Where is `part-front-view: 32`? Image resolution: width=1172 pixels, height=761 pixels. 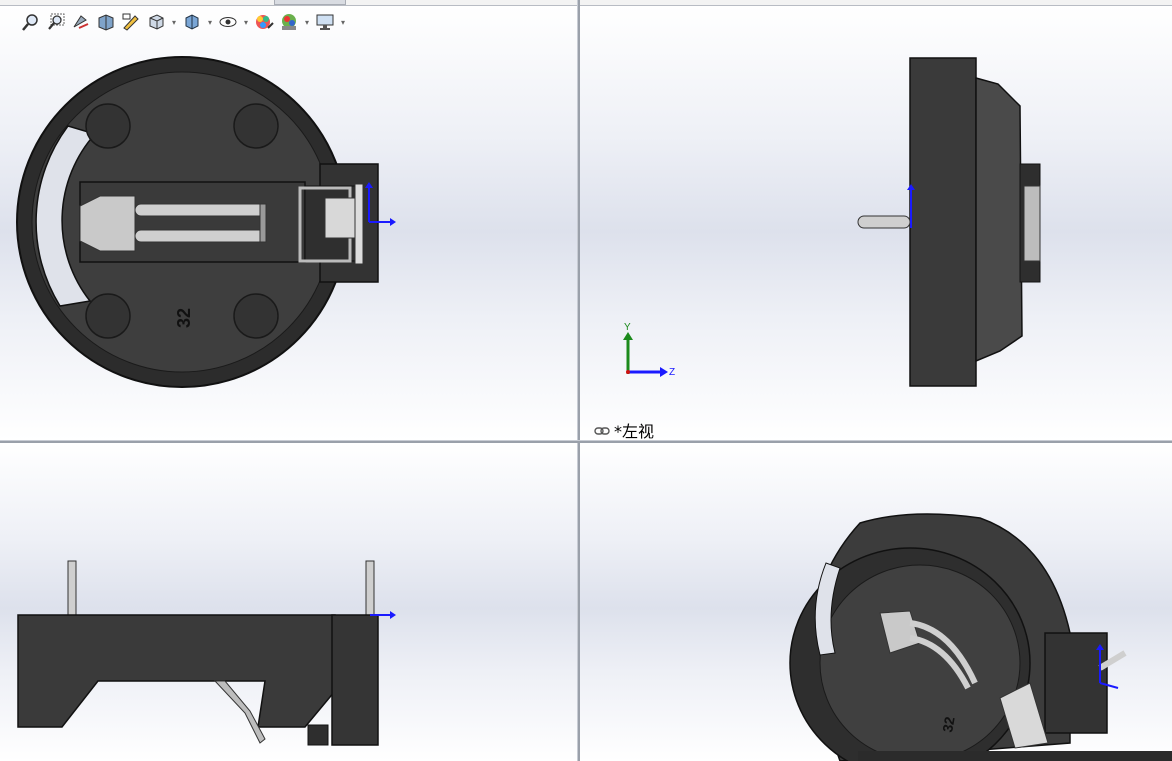
part-front-view: 32 is located at coordinates (206, 222).